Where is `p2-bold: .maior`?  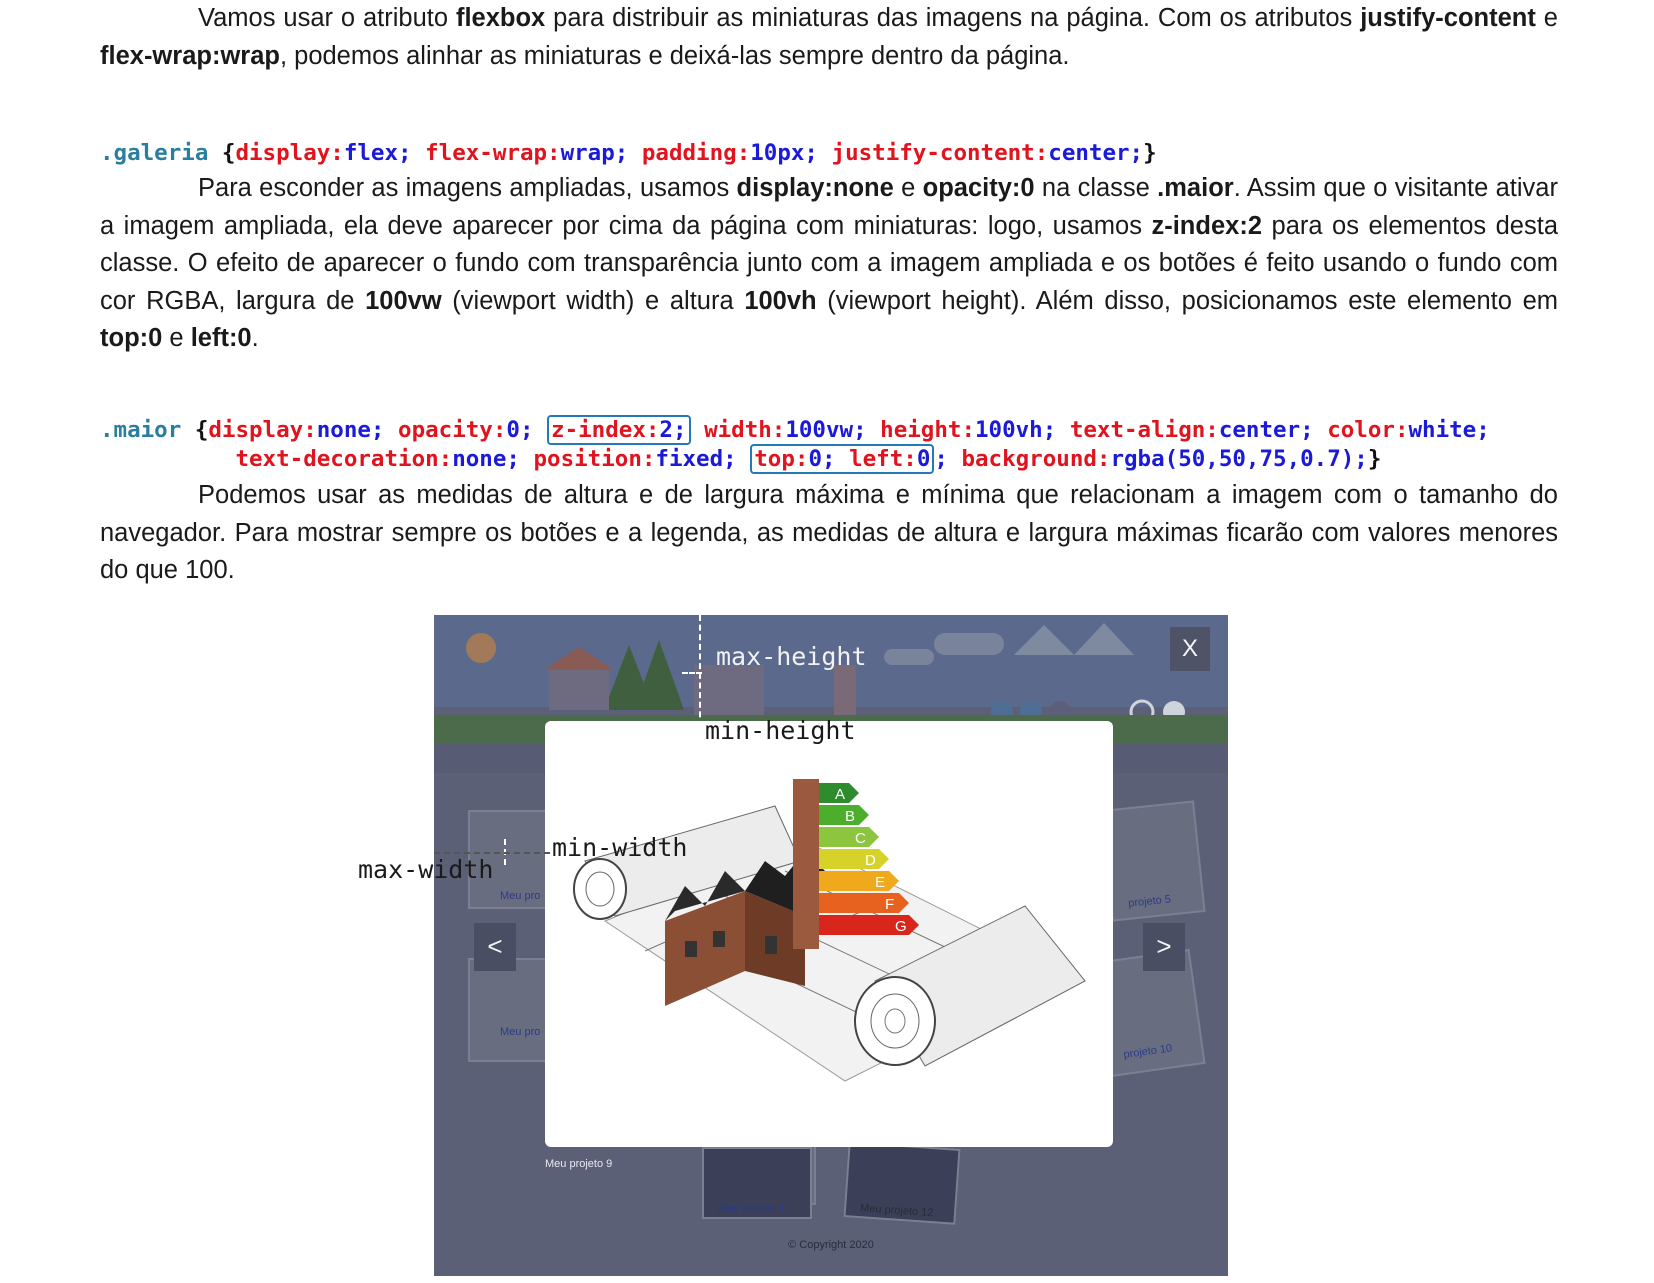
p2-bold: .maior is located at coordinates (1195, 188).